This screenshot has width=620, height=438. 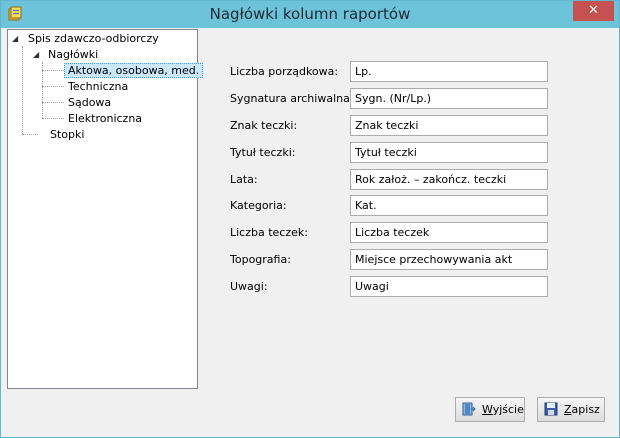 I want to click on tree-item-label: Sądowa, so click(x=90, y=102).